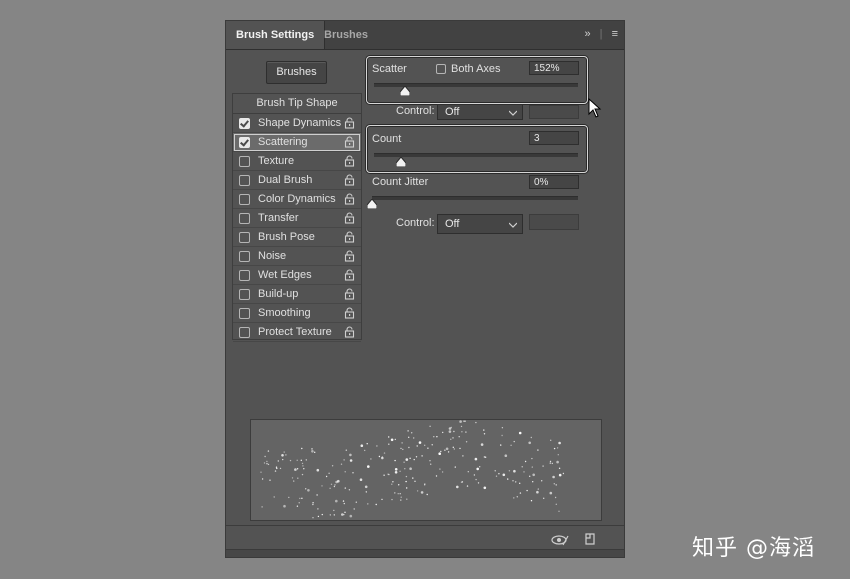 This screenshot has height=579, width=850. What do you see at coordinates (286, 237) in the screenshot?
I see `list-item-label: Brush Pose` at bounding box center [286, 237].